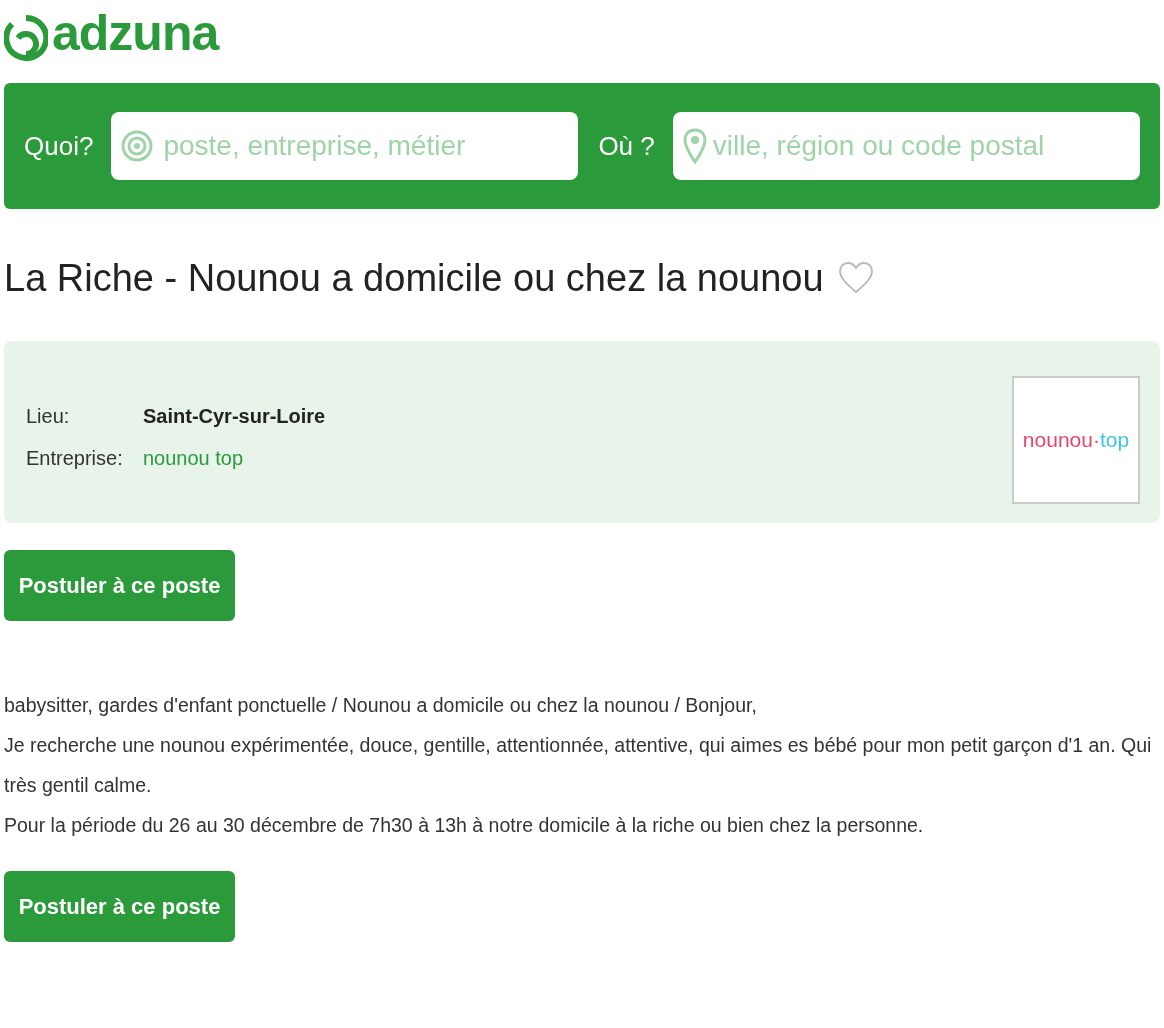 The height and width of the screenshot is (1028, 1164). Describe the element at coordinates (906, 146) in the screenshot. I see `where-field: ville, région ou code postal` at that location.